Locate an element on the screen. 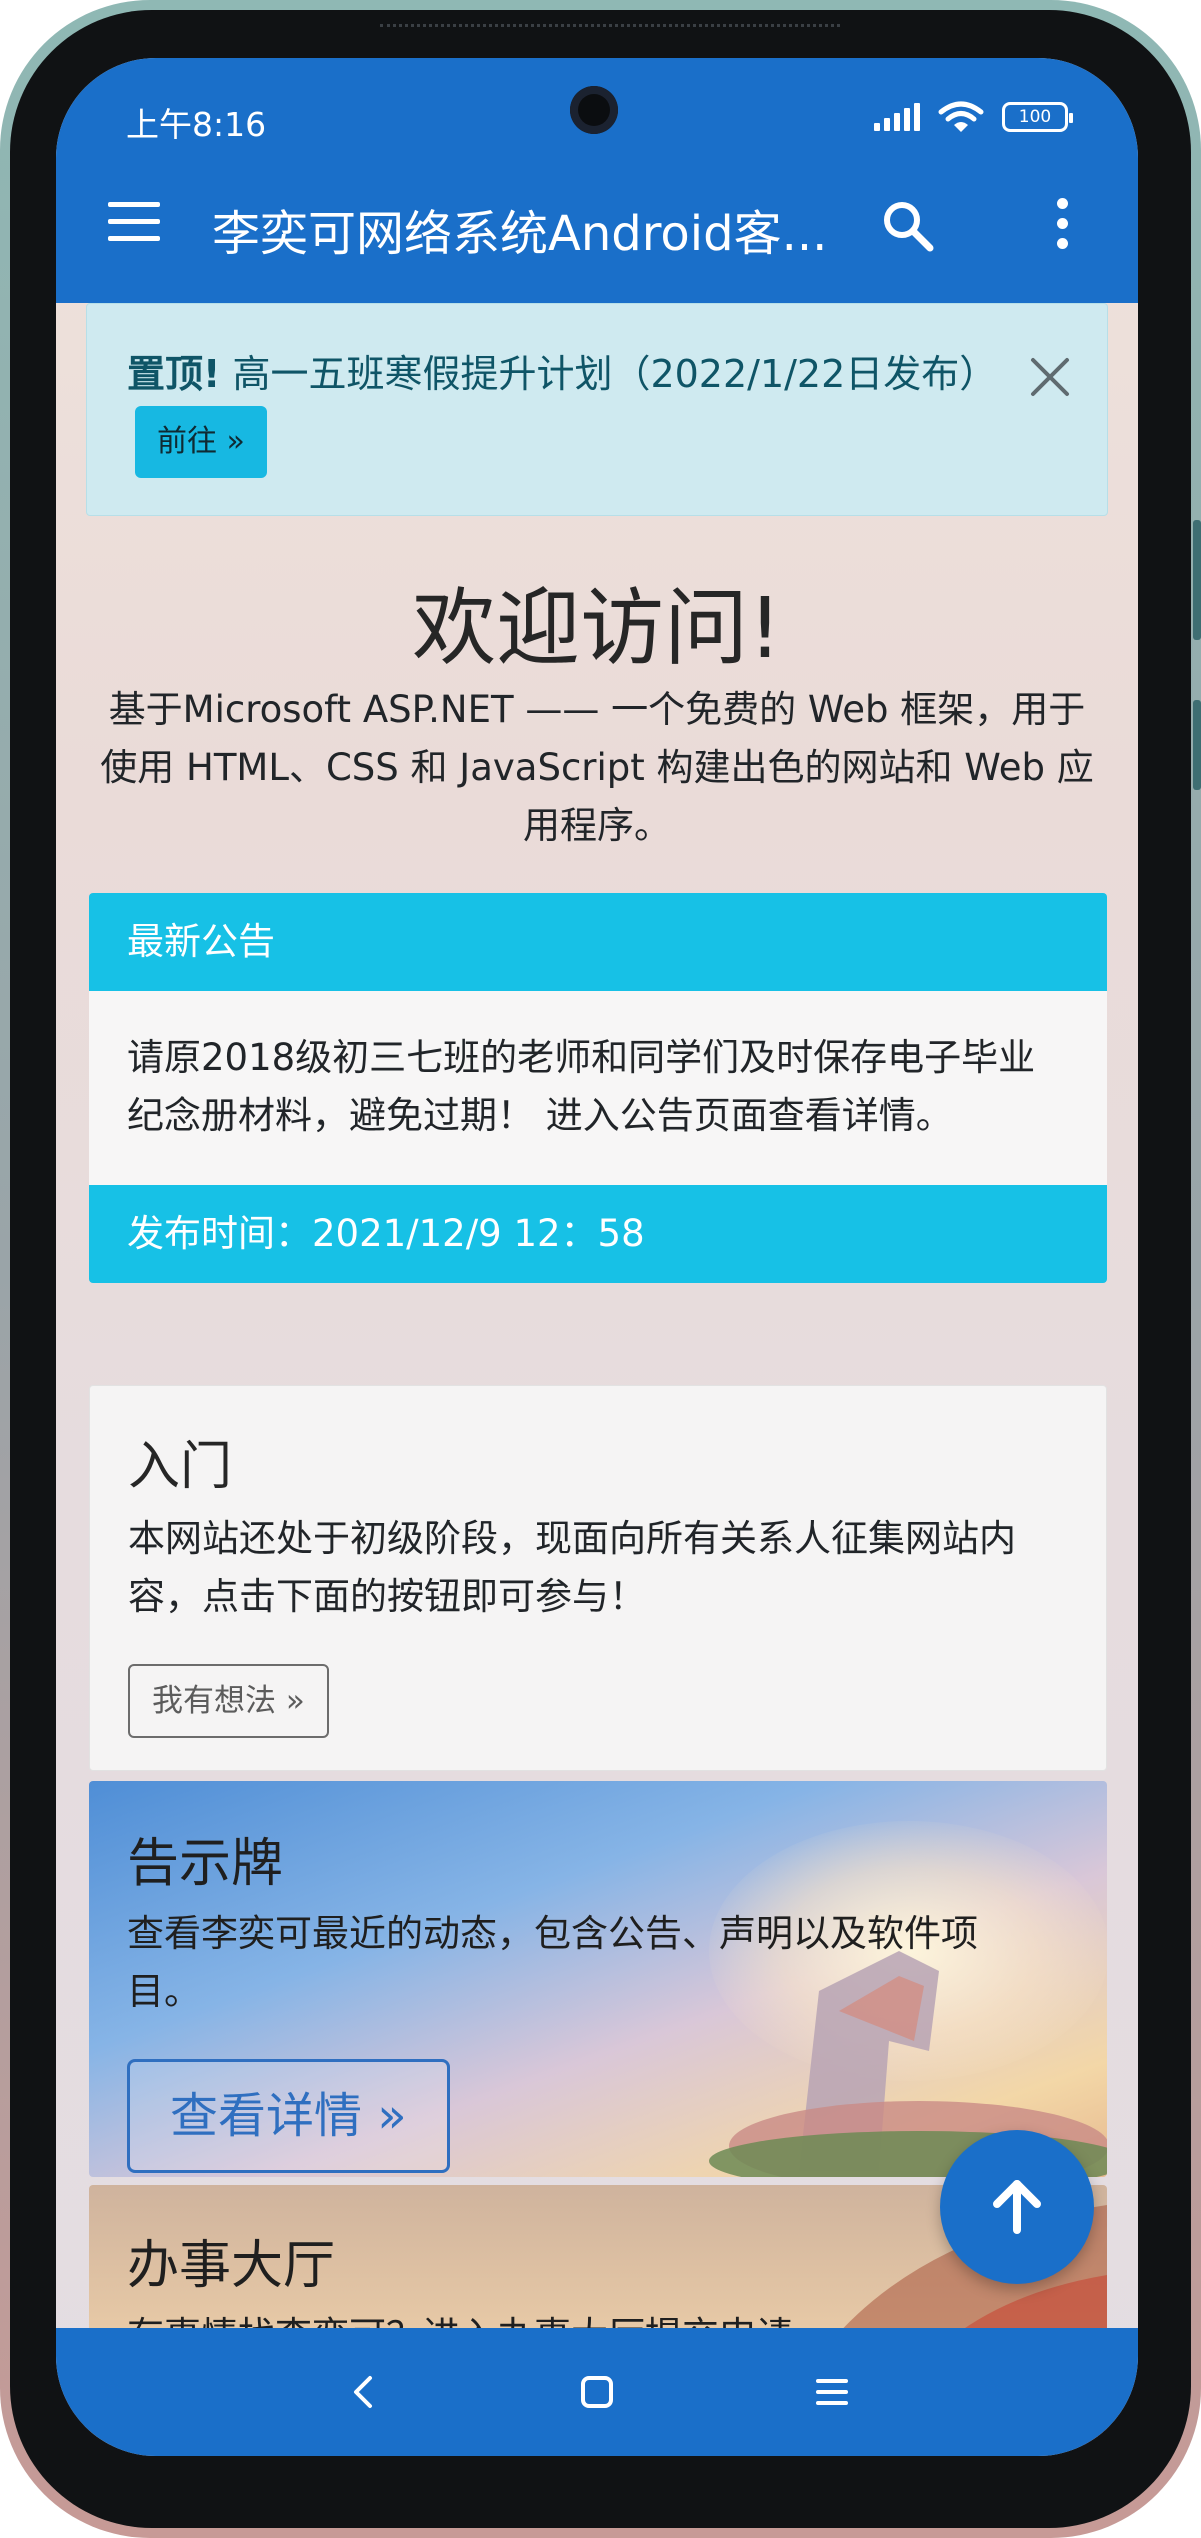  wifi-icon is located at coordinates (961, 116).